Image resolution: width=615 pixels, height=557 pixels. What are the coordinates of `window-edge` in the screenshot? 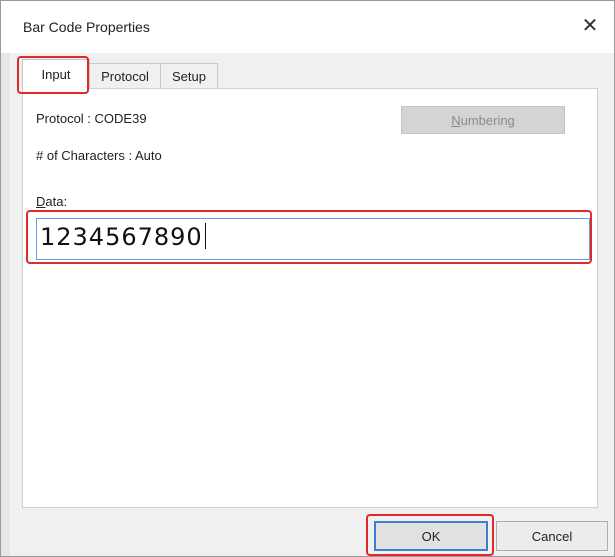 It's located at (5, 304).